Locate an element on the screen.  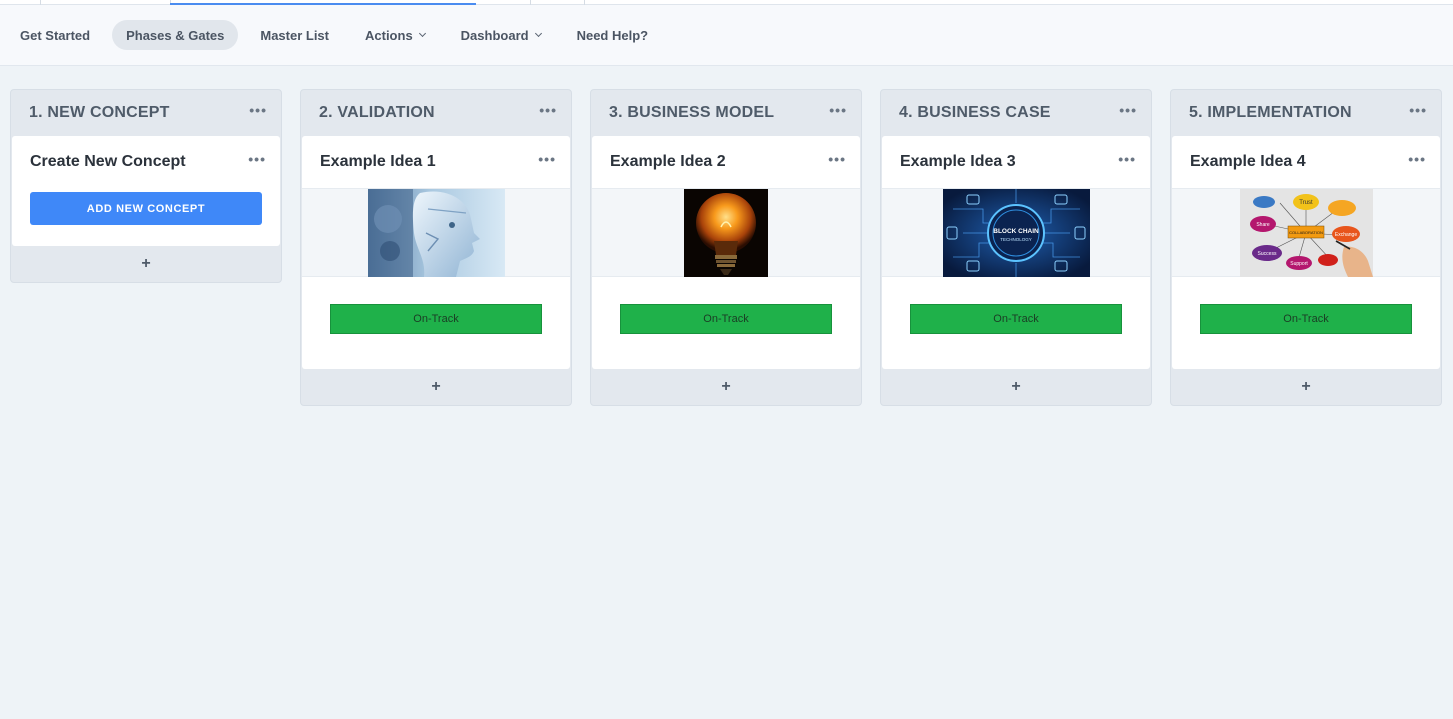
column-header: 1. NEW CONCEPT ••• is located at coordinates (146, 113).